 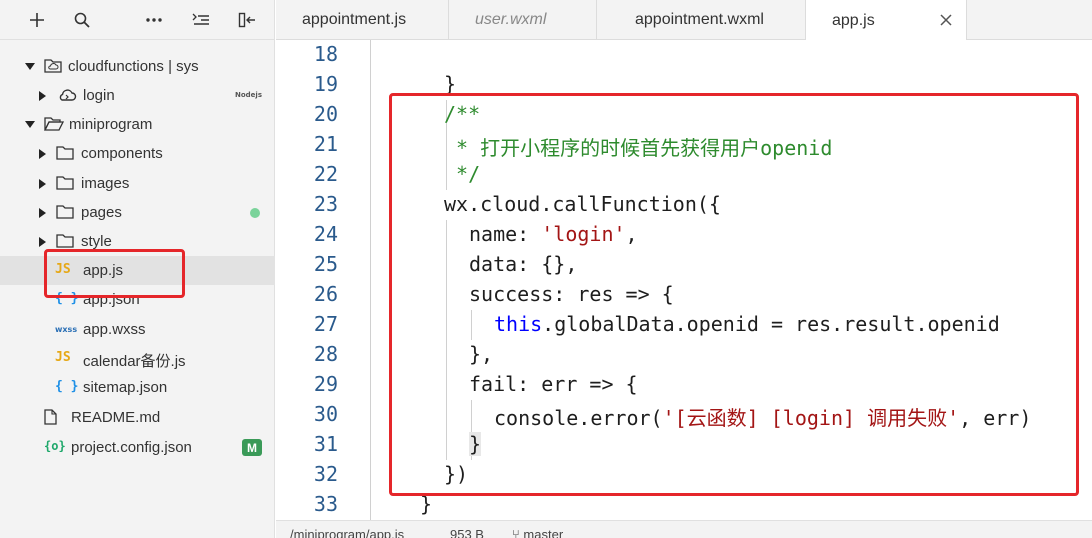 I want to click on tree-item-label: cloudfunctions | sys, so click(x=133, y=66).